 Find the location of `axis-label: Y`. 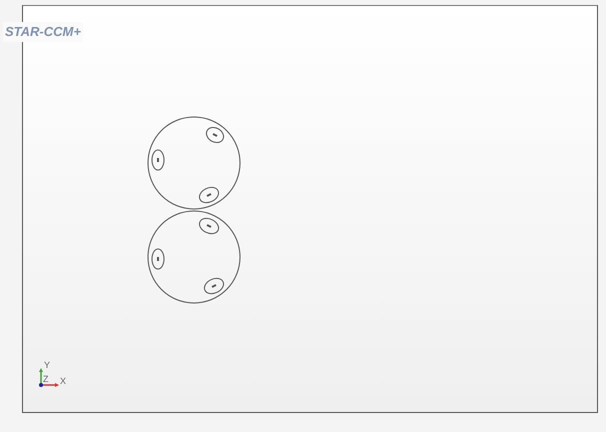

axis-label: Y is located at coordinates (47, 365).